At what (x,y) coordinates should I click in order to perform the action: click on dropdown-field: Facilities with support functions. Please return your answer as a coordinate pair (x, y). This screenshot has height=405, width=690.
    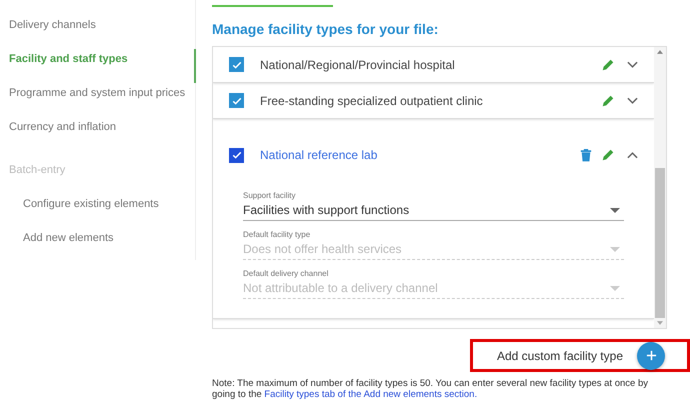
    Looking at the image, I should click on (433, 210).